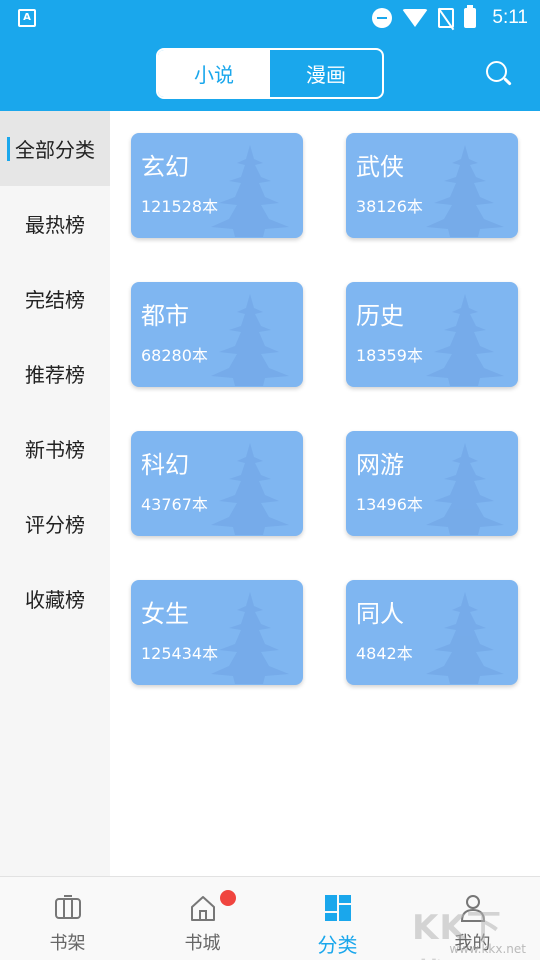  What do you see at coordinates (384, 653) in the screenshot?
I see `category-count: 4842本` at bounding box center [384, 653].